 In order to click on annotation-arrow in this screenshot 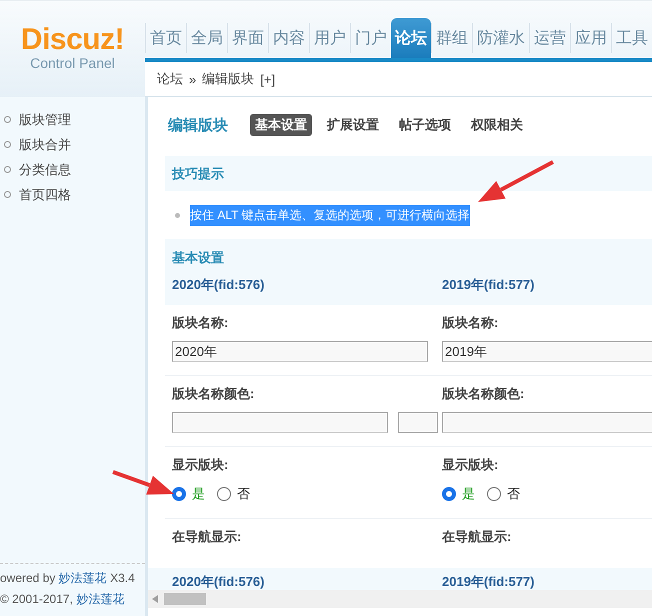, I will do `click(143, 482)`.